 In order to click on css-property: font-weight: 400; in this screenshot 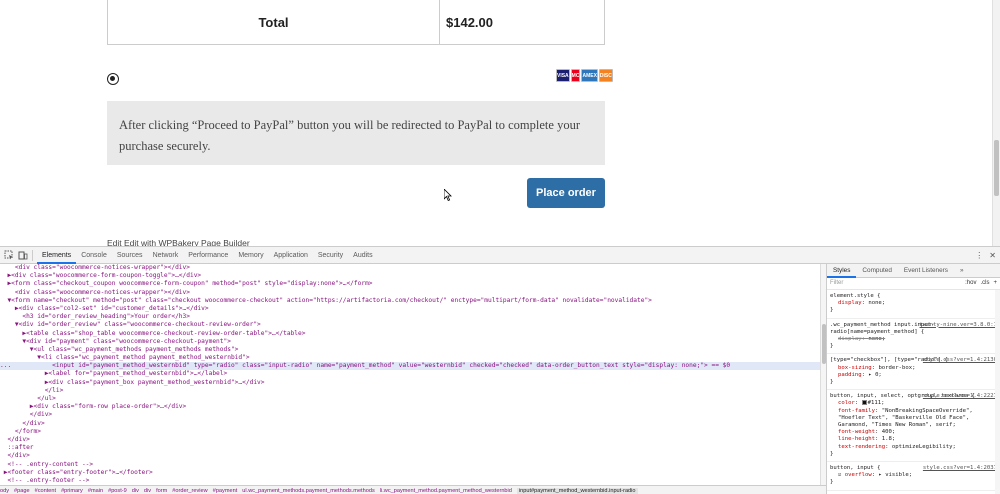, I will do `click(913, 432)`.